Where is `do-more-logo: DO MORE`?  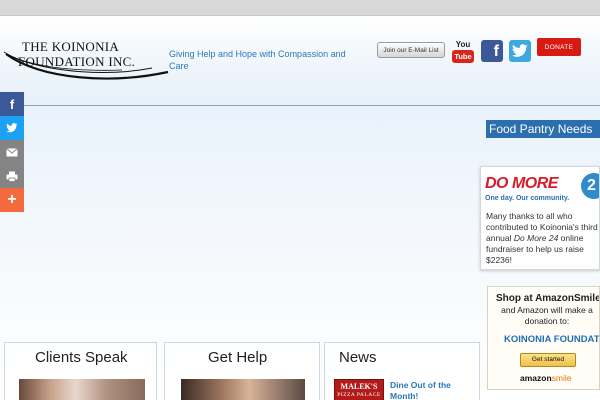 do-more-logo: DO MORE is located at coordinates (521, 183).